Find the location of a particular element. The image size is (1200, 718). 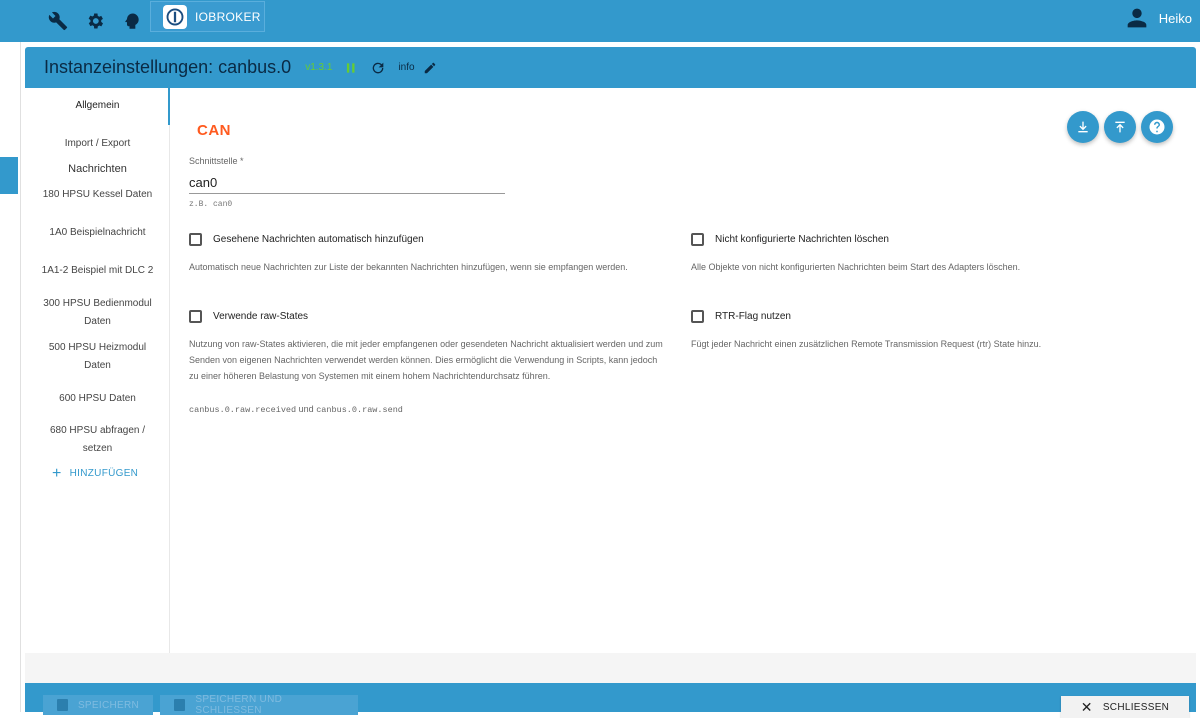

sidebar-item-nachrichten: Nachrichten is located at coordinates (97, 169).